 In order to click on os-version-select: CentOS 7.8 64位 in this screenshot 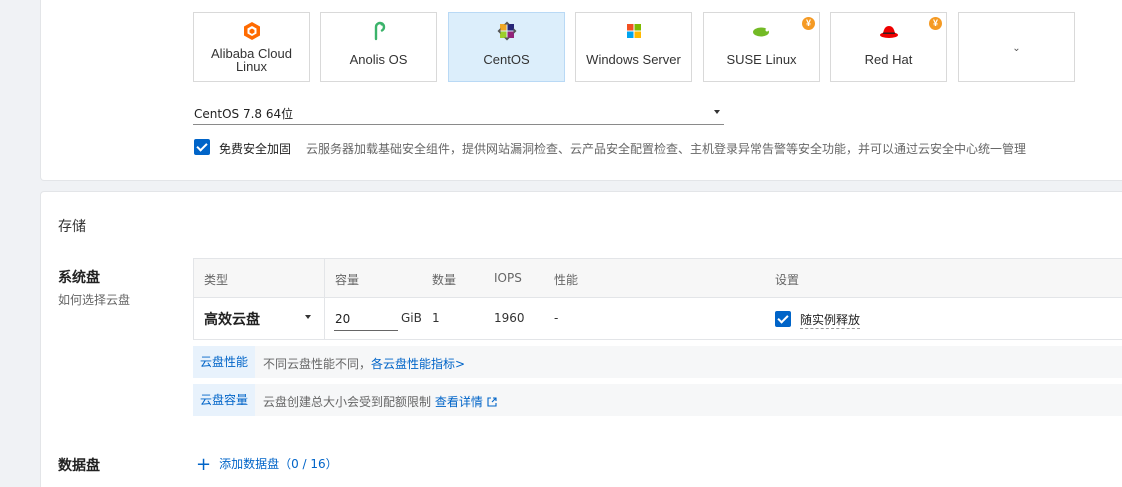, I will do `click(458, 114)`.